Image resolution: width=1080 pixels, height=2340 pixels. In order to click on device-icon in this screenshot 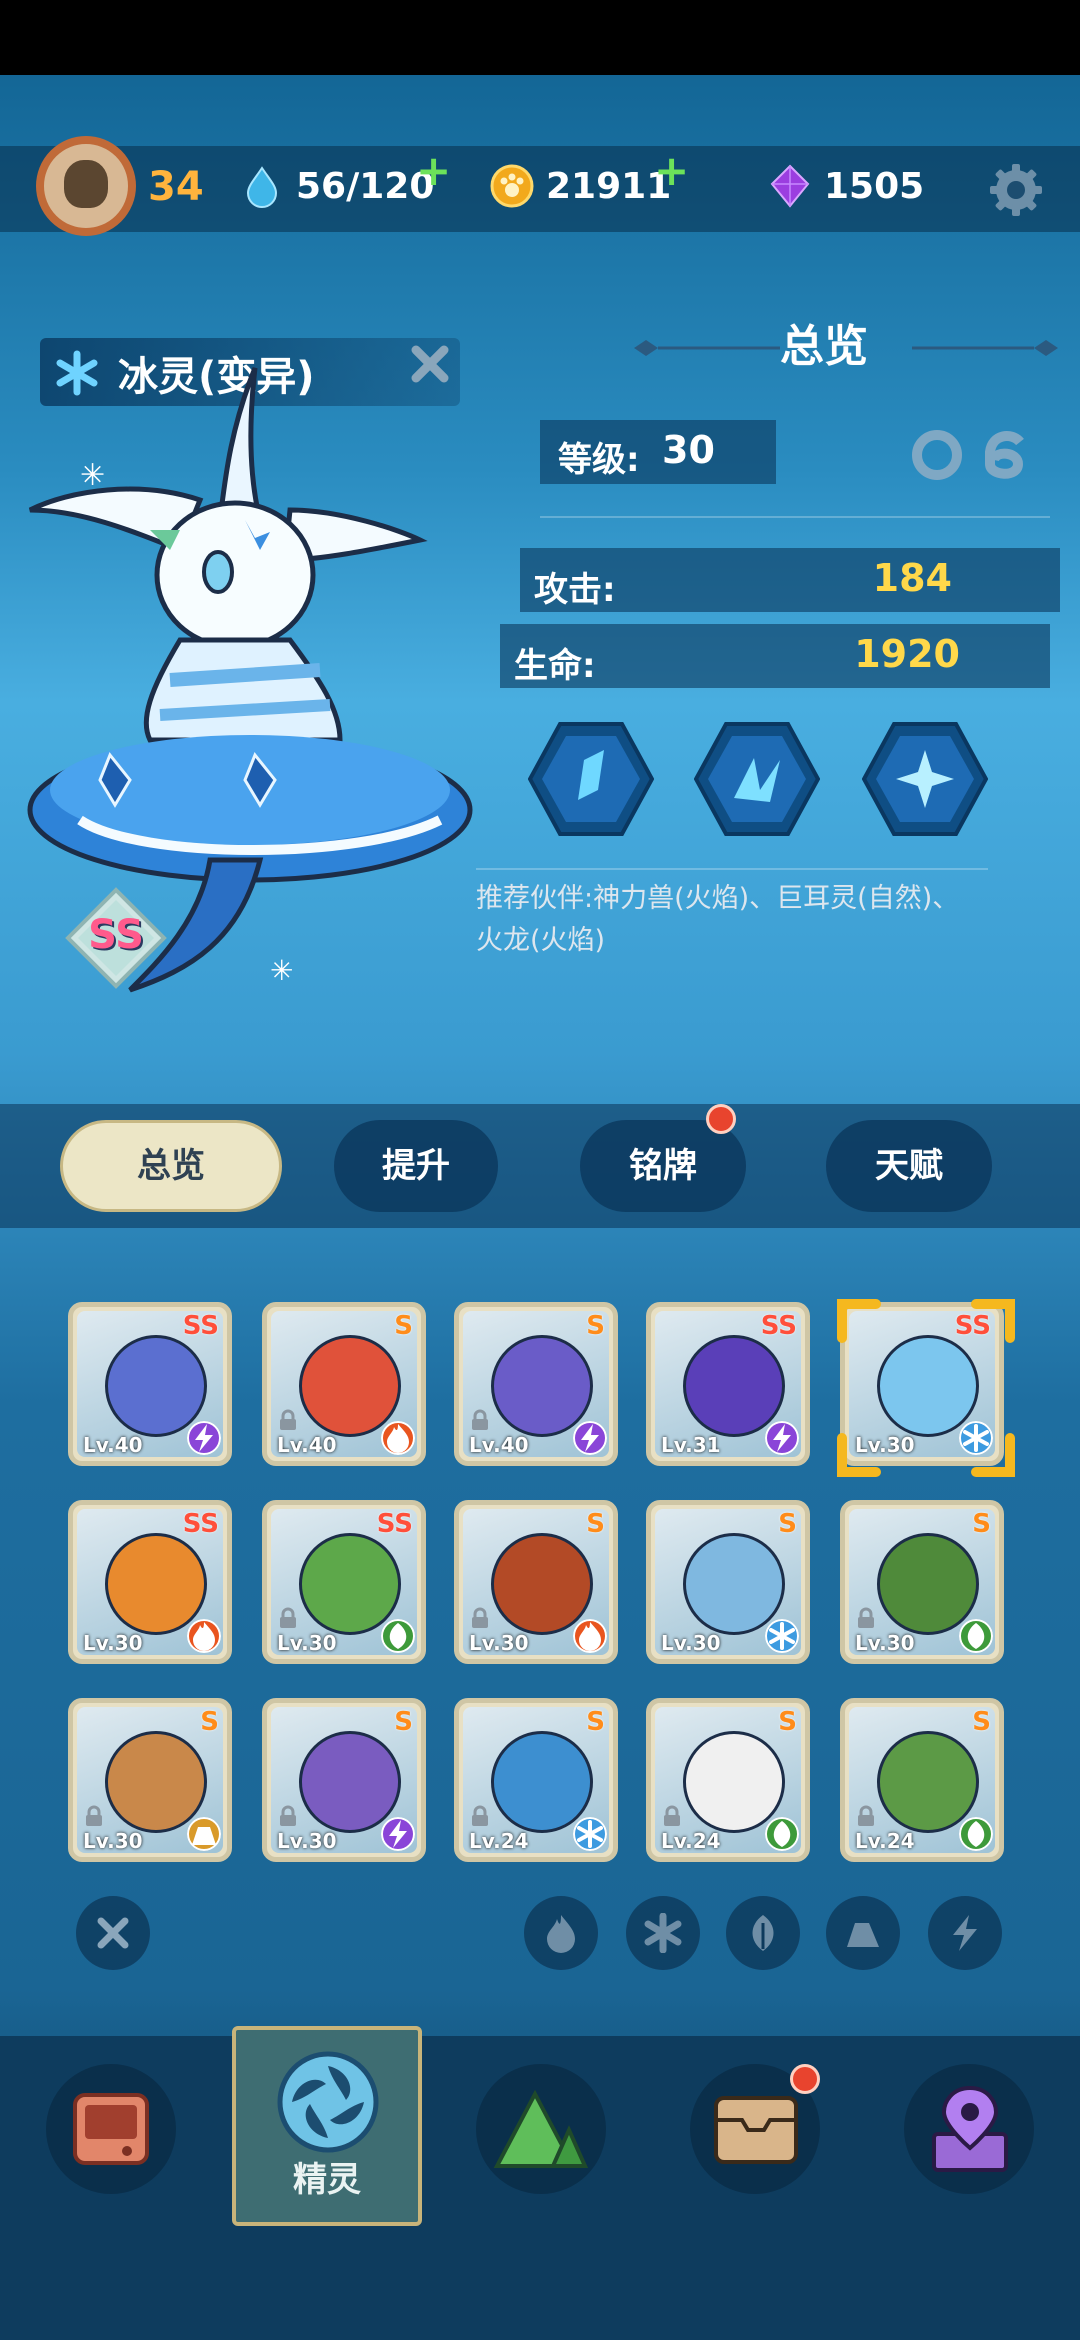, I will do `click(111, 2129)`.